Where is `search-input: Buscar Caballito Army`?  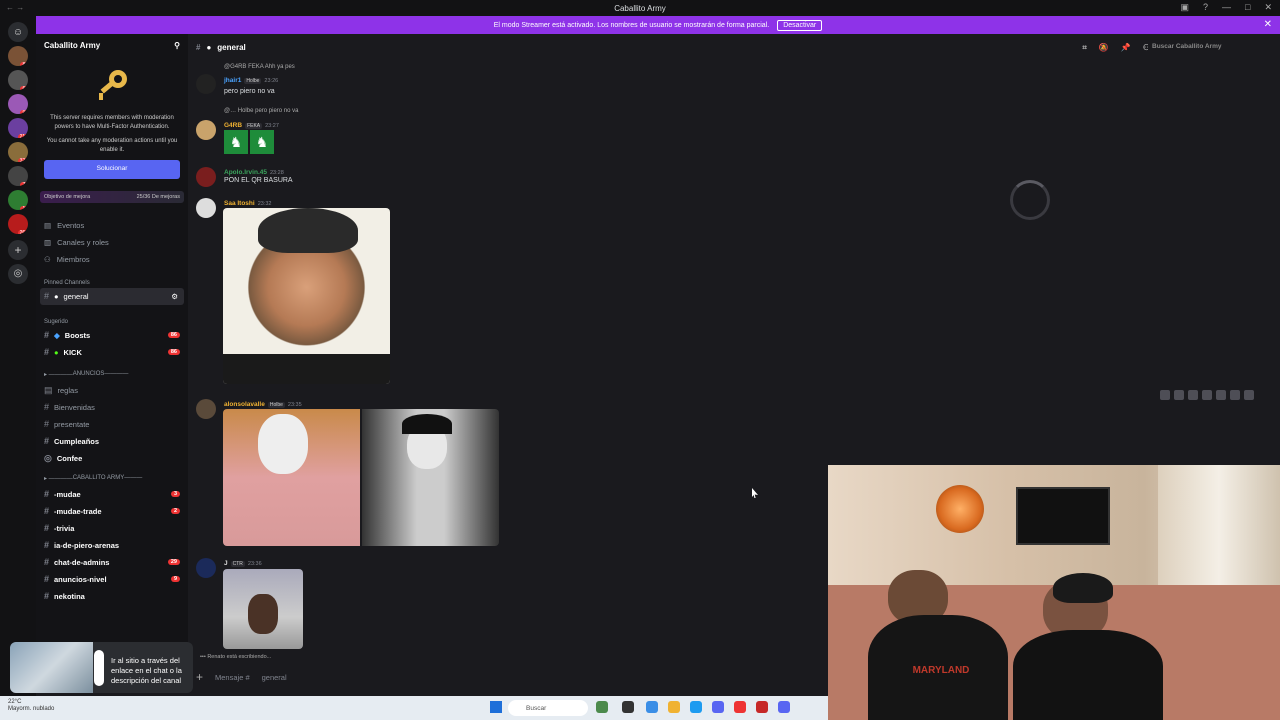
search-input: Buscar Caballito Army is located at coordinates (1208, 47).